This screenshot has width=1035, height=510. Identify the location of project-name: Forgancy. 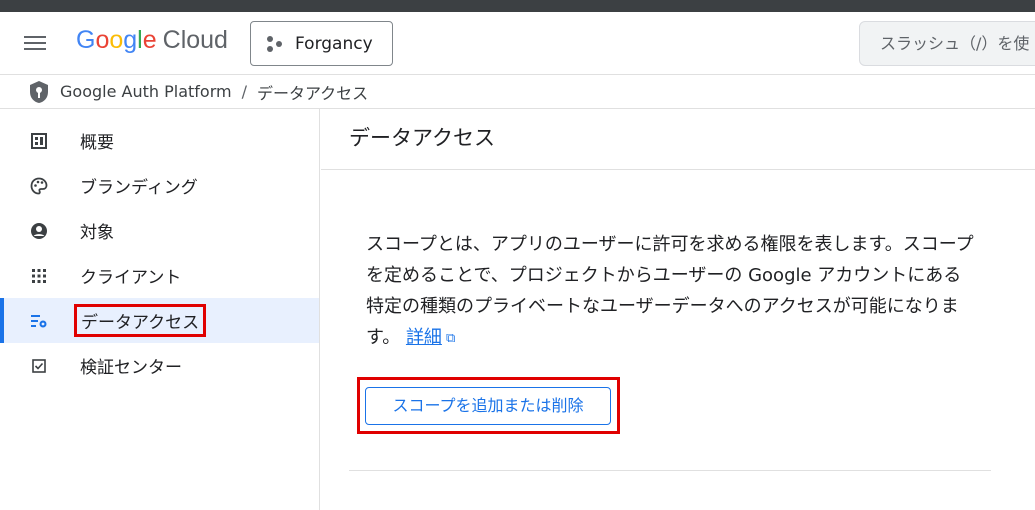
(334, 43).